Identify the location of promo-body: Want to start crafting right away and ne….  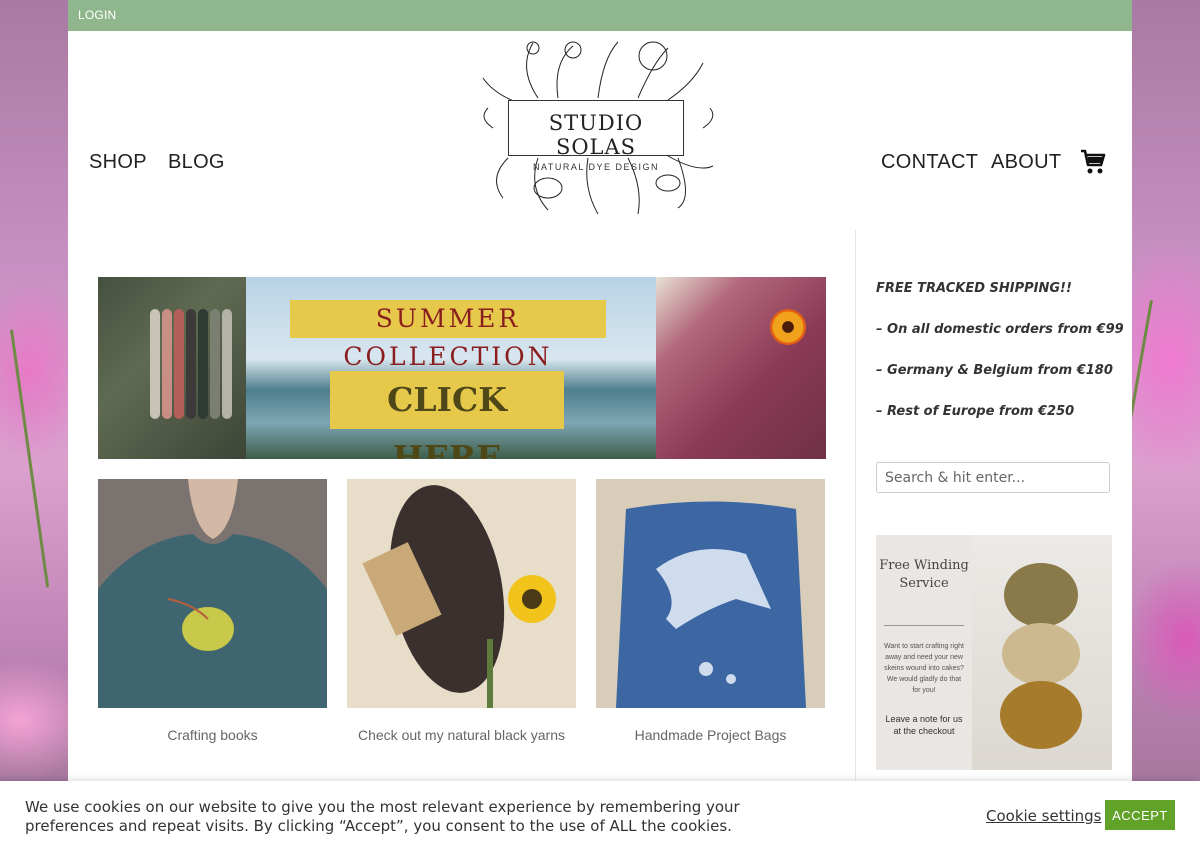
(924, 668).